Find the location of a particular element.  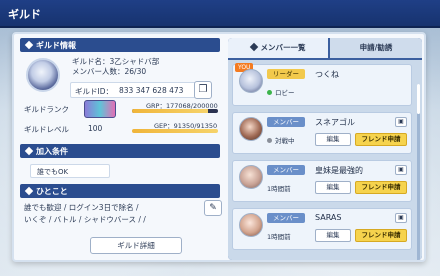

member-status: ロビー is located at coordinates (281, 92).